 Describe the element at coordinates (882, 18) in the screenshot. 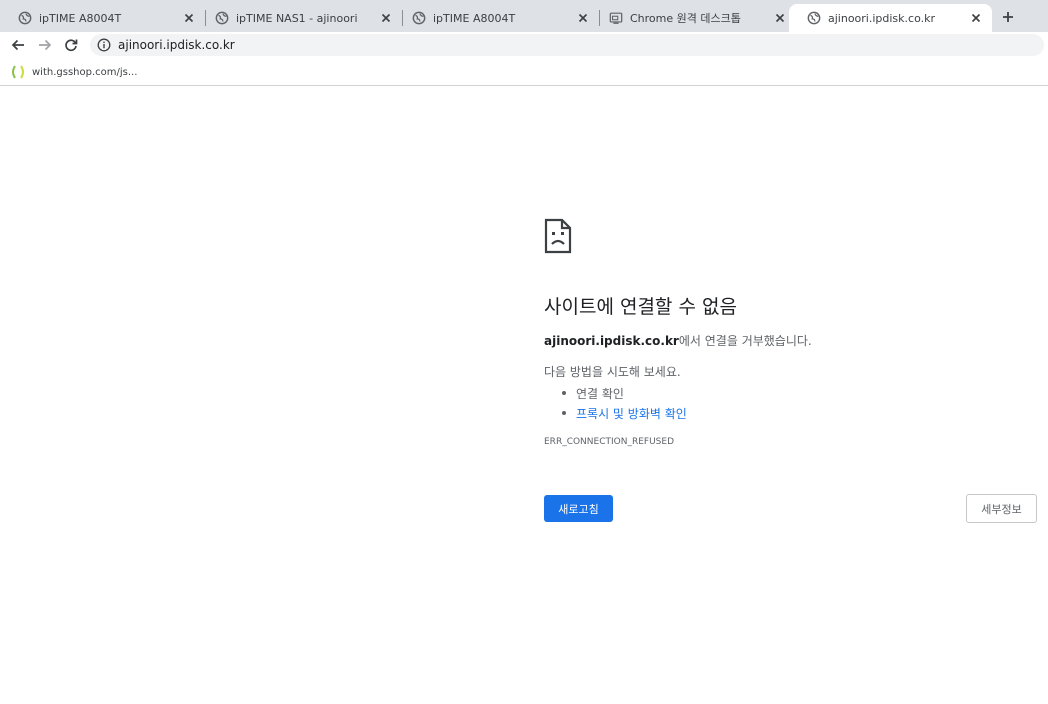

I see `tab-title: ajinoori.ipdisk.co.kr` at that location.